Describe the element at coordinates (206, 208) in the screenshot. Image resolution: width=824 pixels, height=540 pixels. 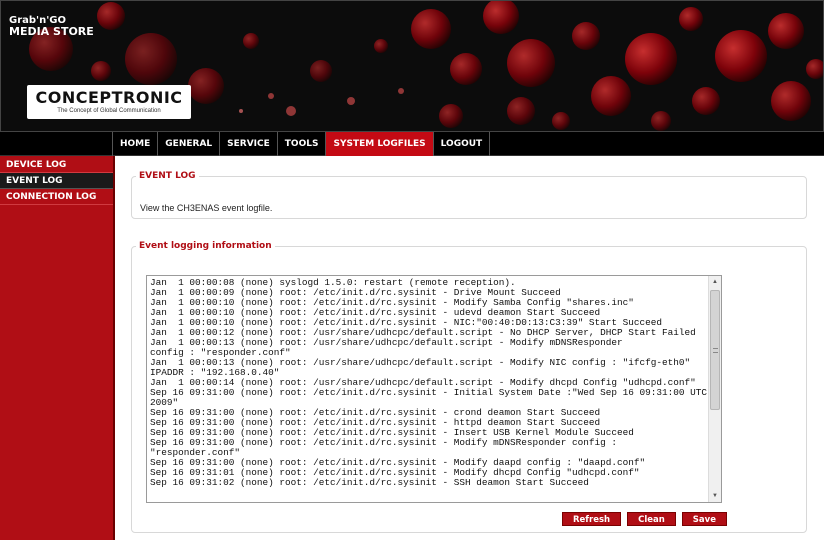
I see `event-log-description: View the CH3ENAS event logfile.` at that location.